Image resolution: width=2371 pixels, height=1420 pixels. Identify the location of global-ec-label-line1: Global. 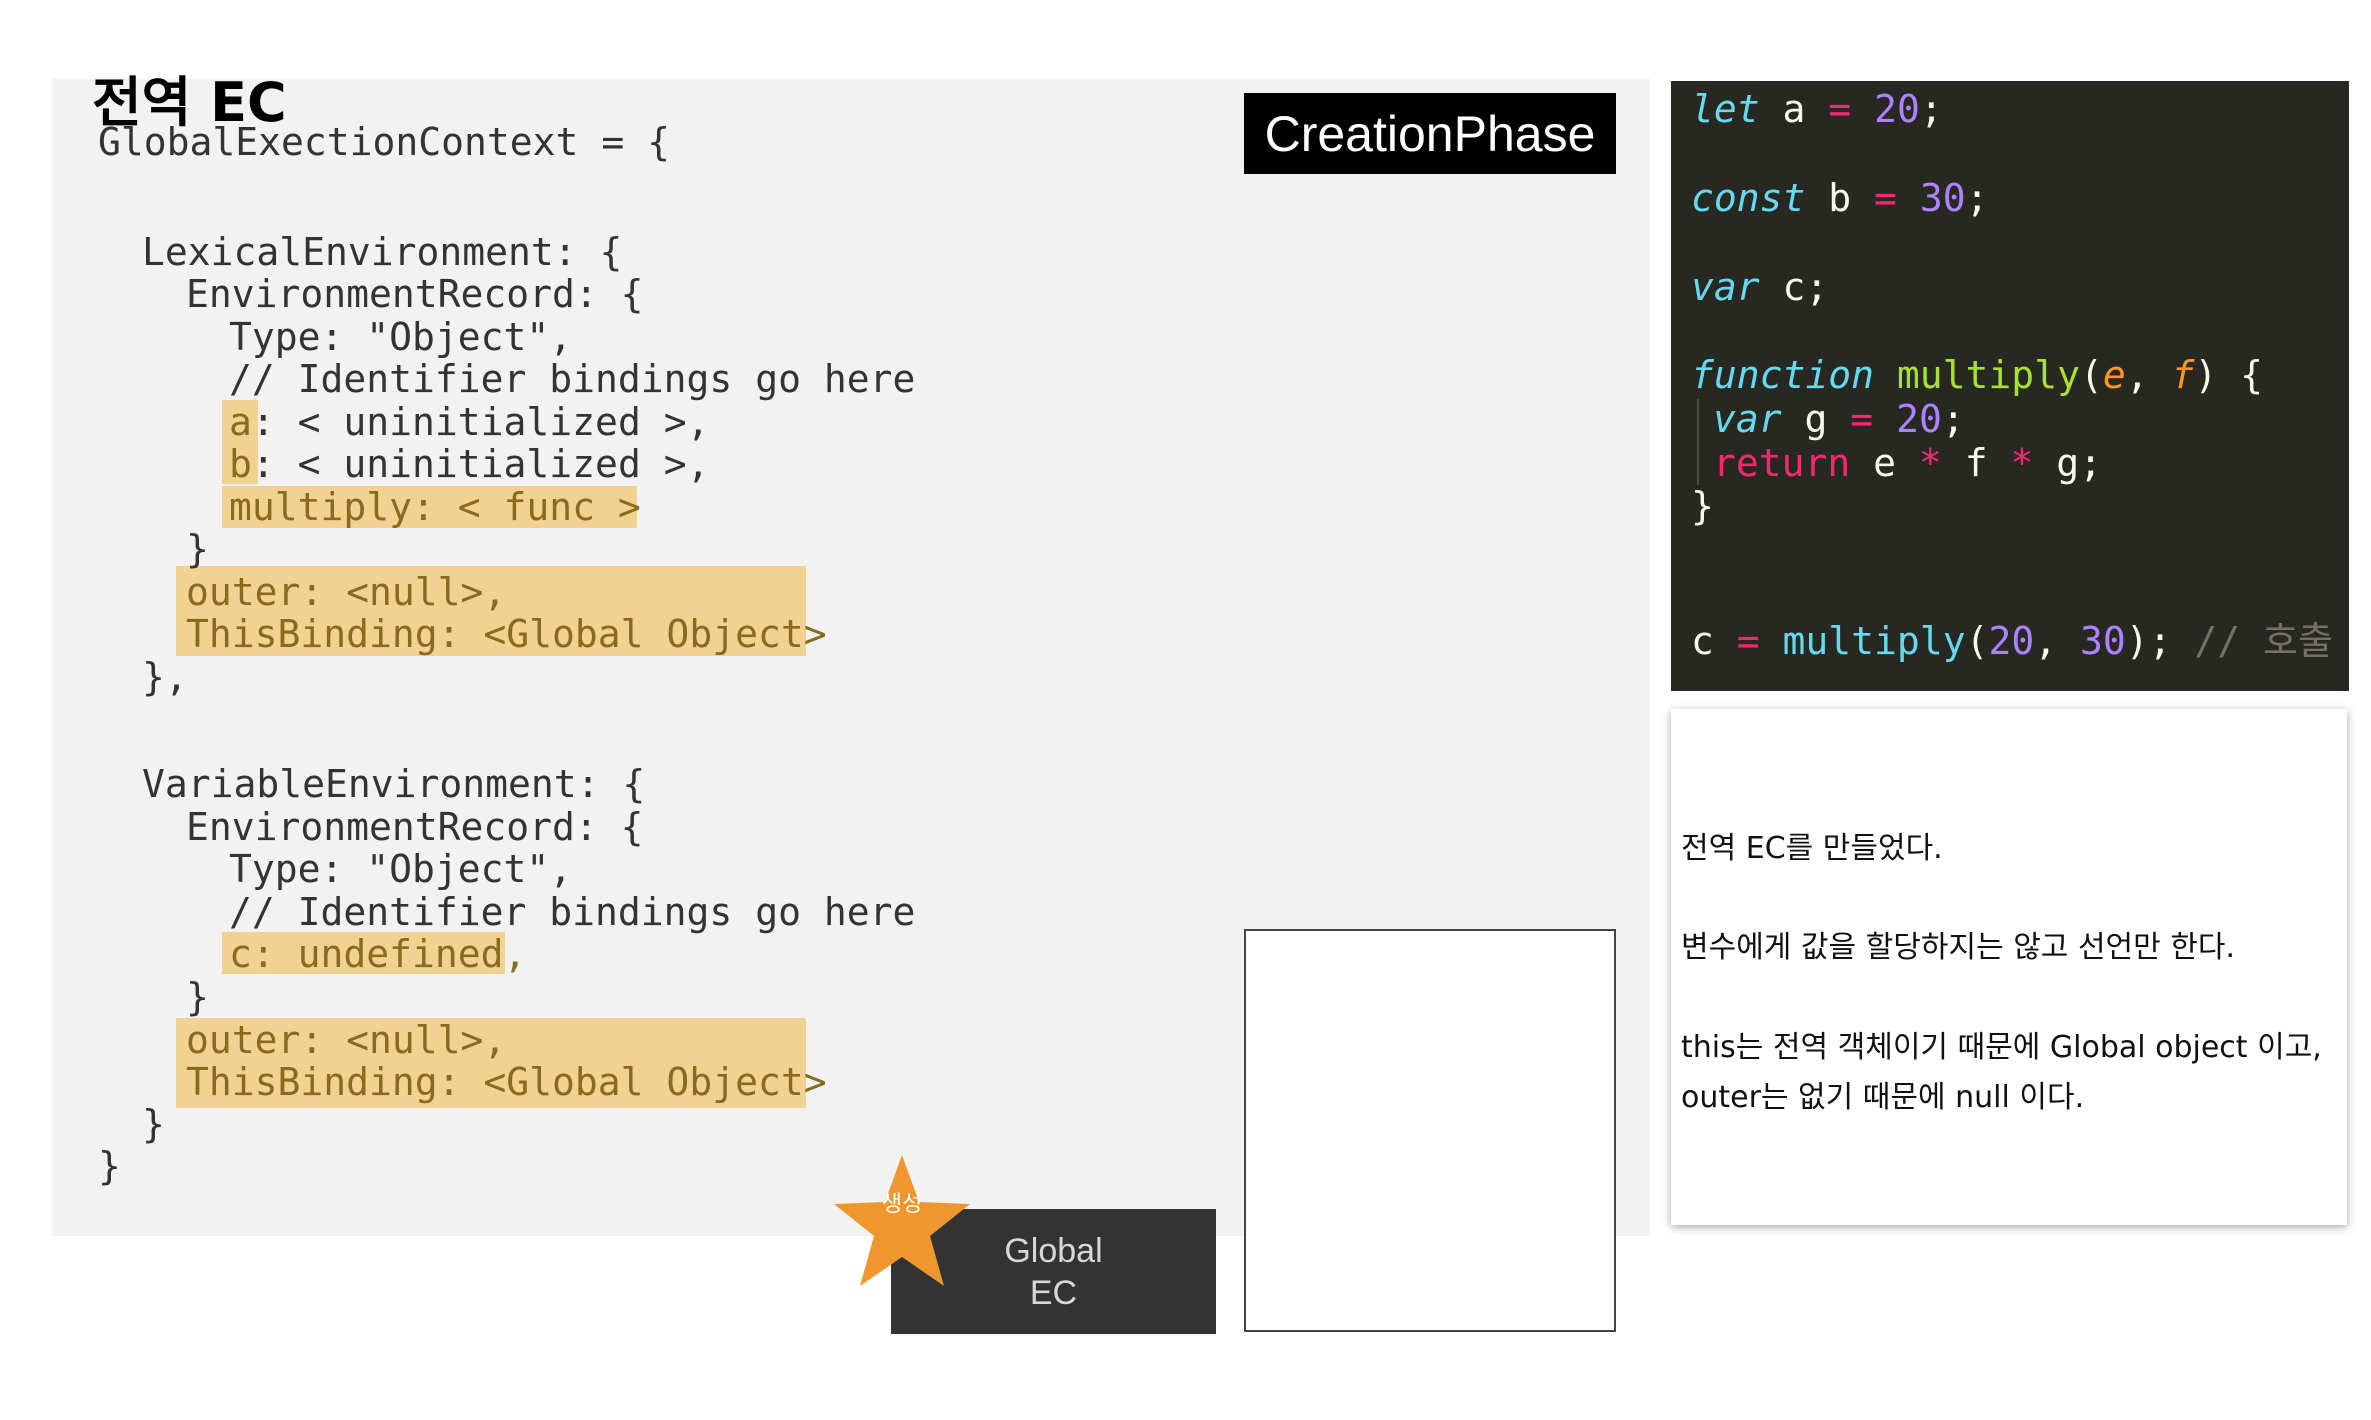
(1053, 1250).